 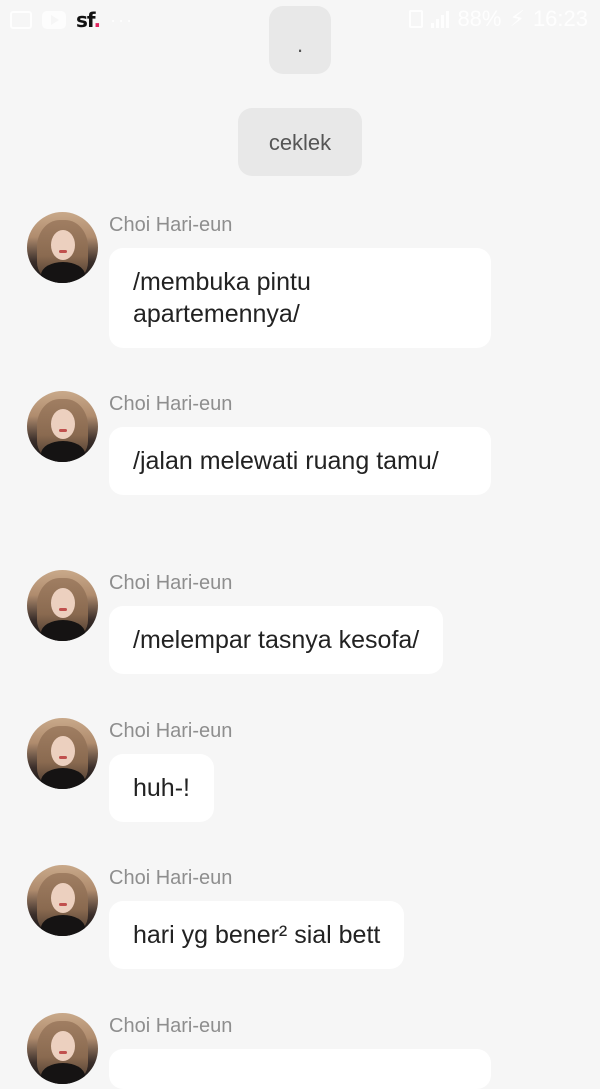 What do you see at coordinates (257, 935) in the screenshot?
I see `message-bubble: hari yg bener² sial bett` at bounding box center [257, 935].